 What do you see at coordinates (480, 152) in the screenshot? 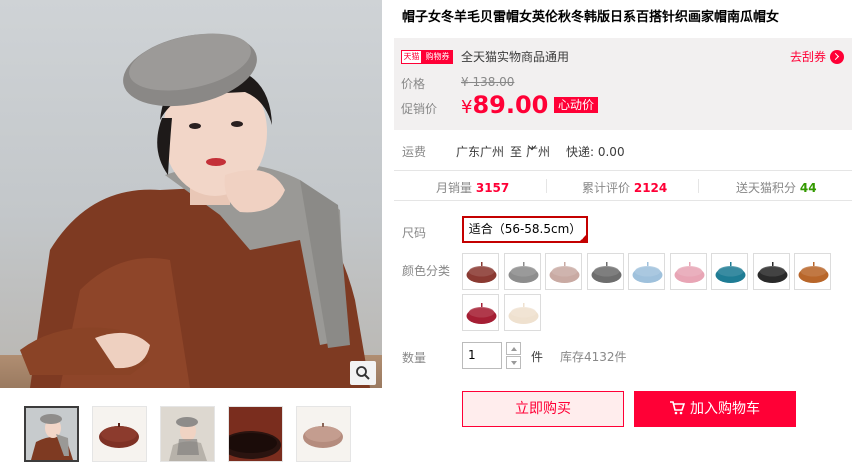
I see `ship-from: 广东广州` at bounding box center [480, 152].